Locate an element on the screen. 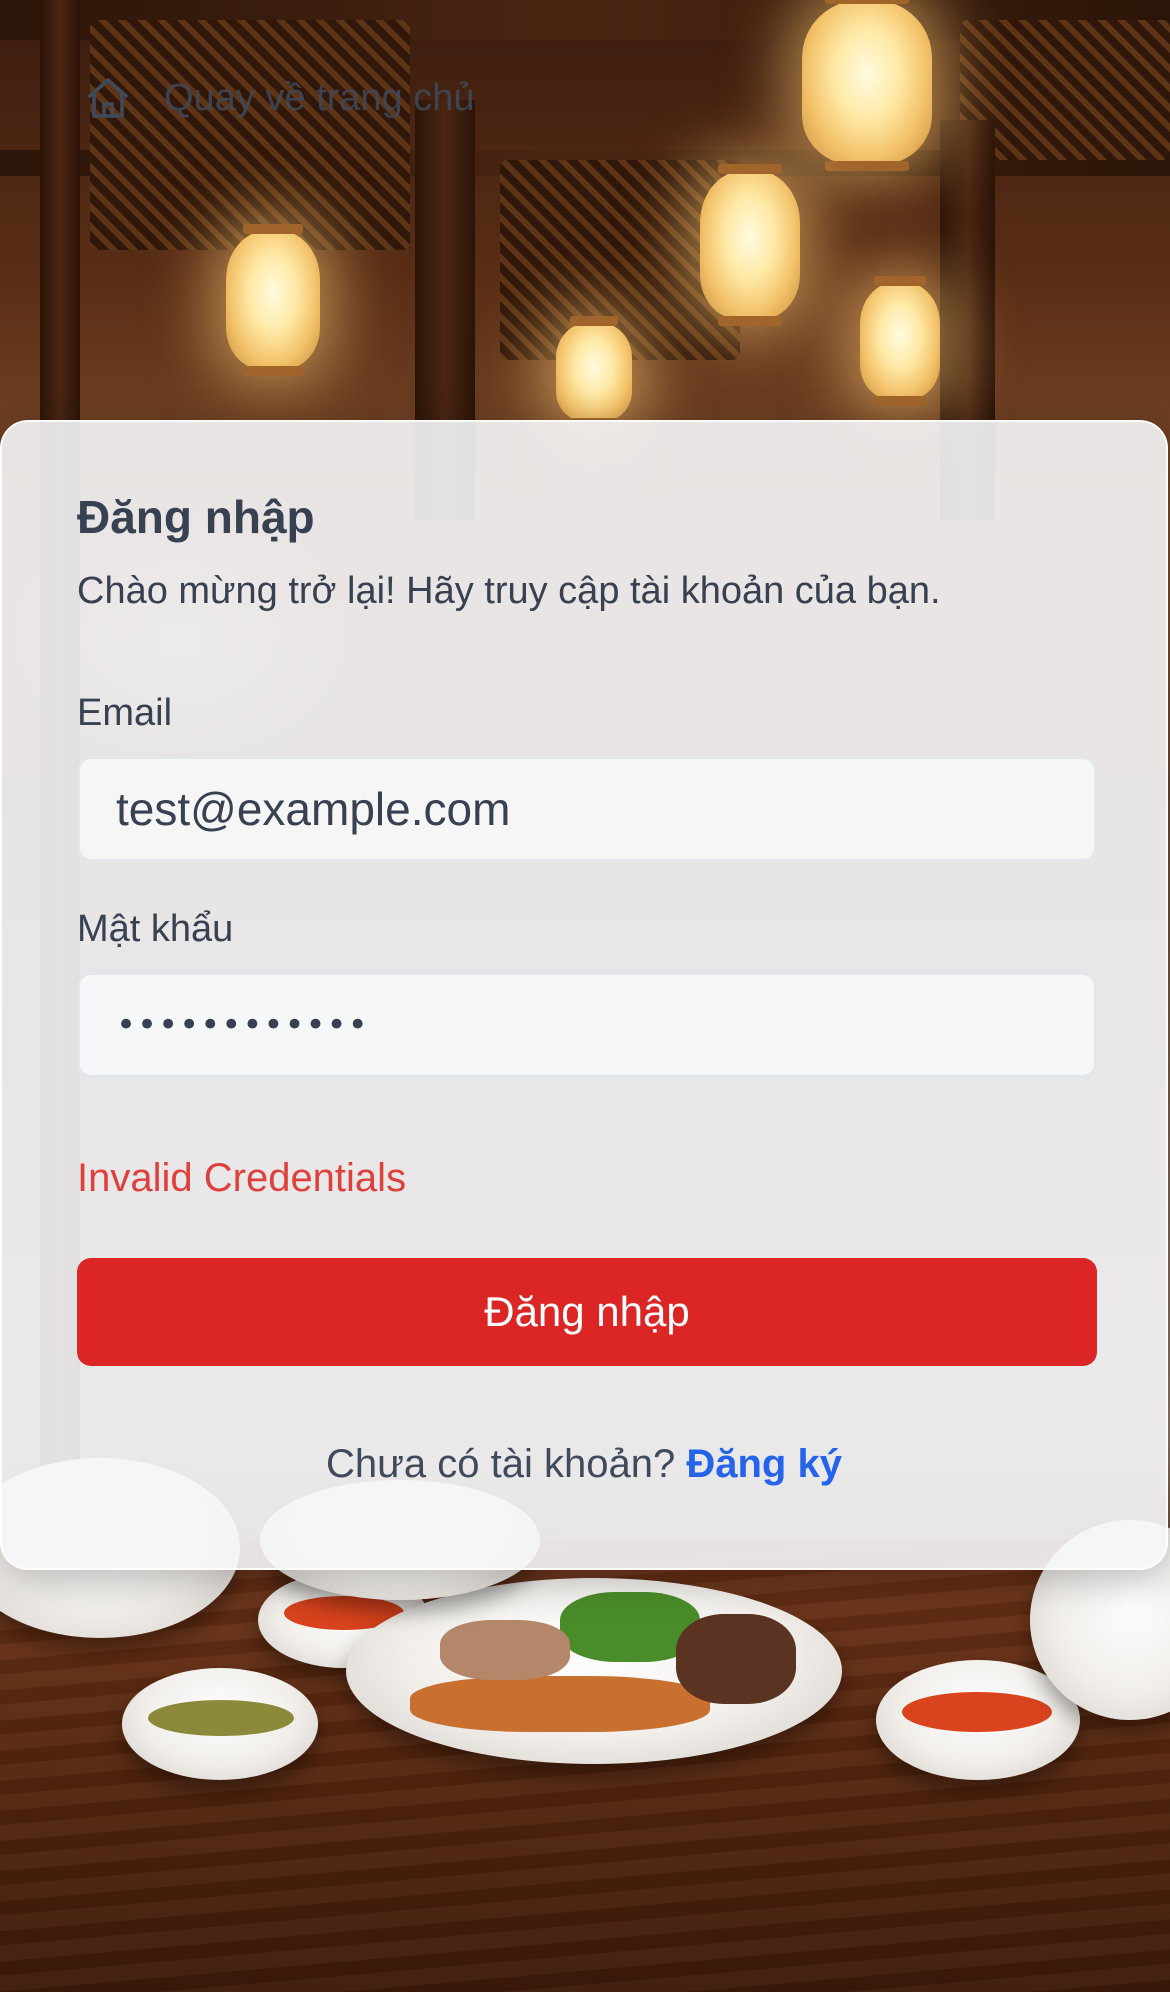  login-title: Đăng nhập is located at coordinates (196, 517).